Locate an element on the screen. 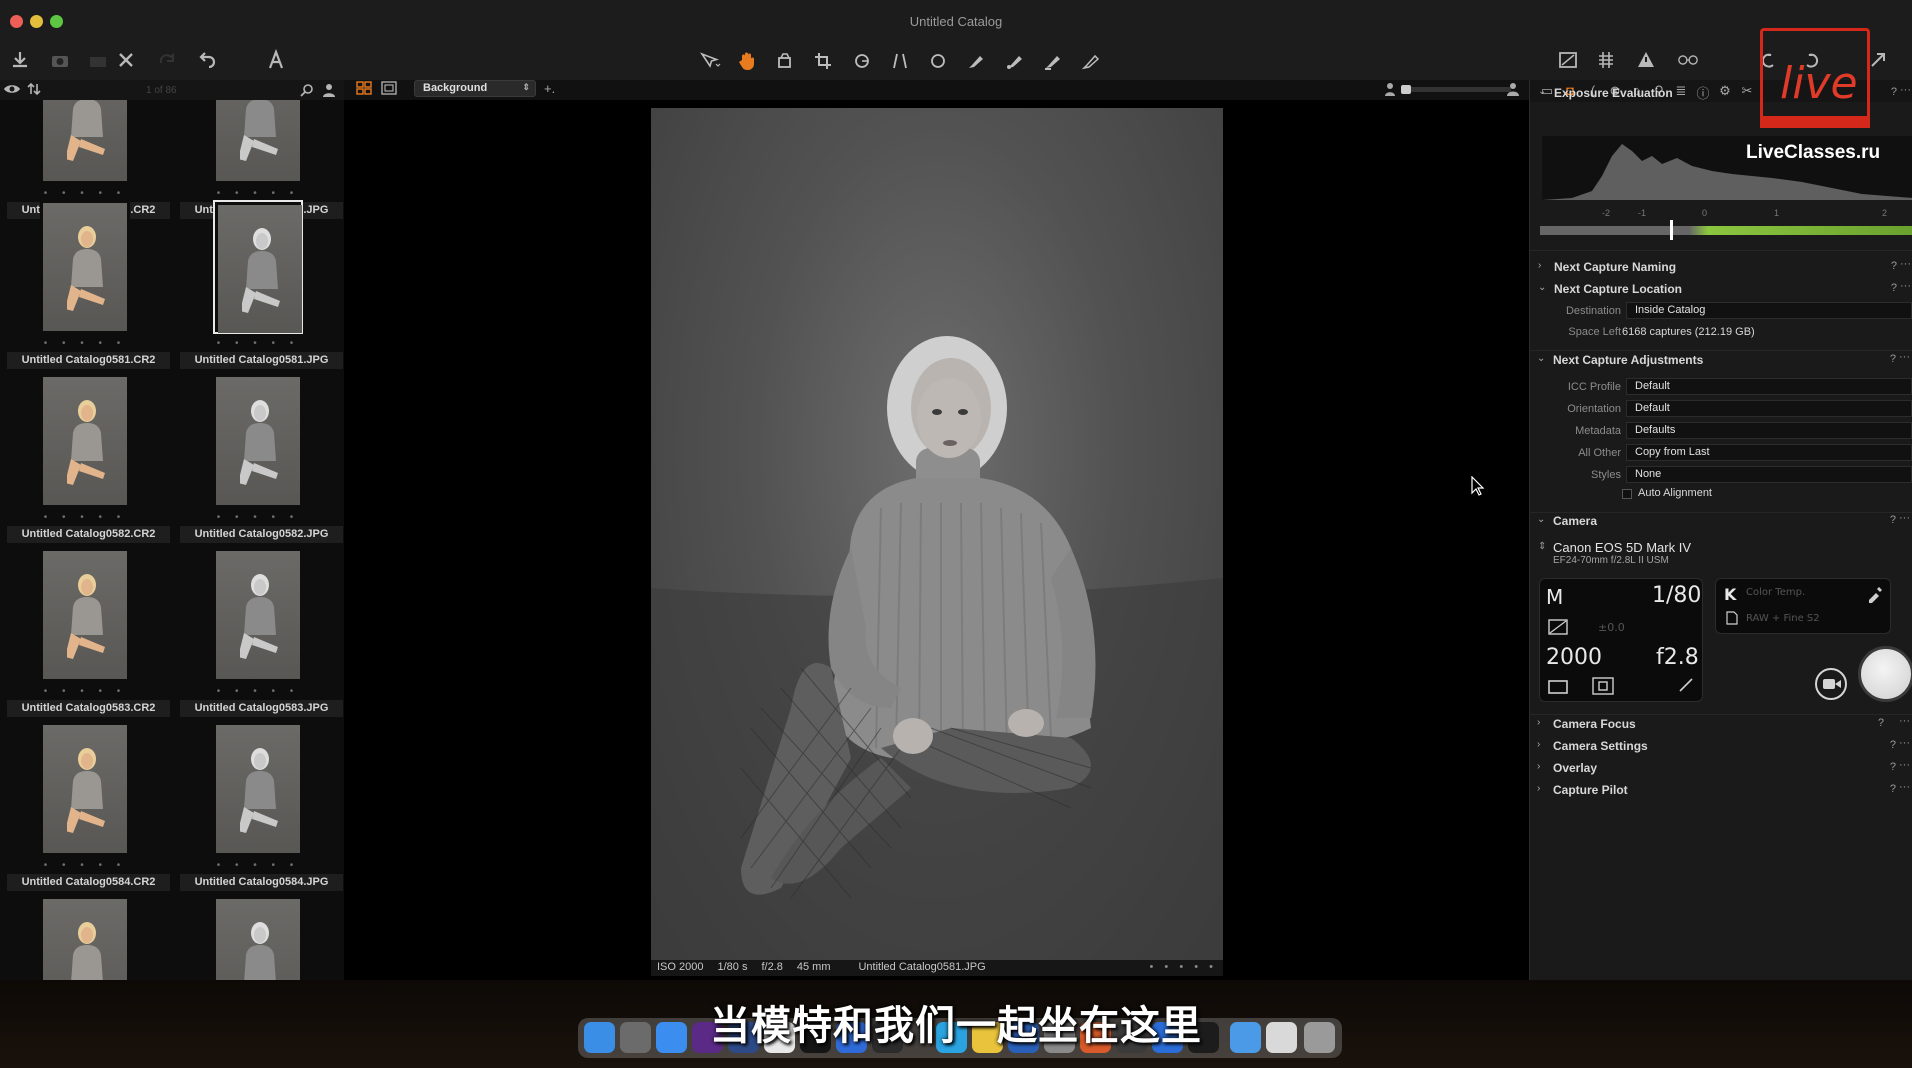 This screenshot has height=1068, width=1912. select-tool-icon is located at coordinates (710, 61).